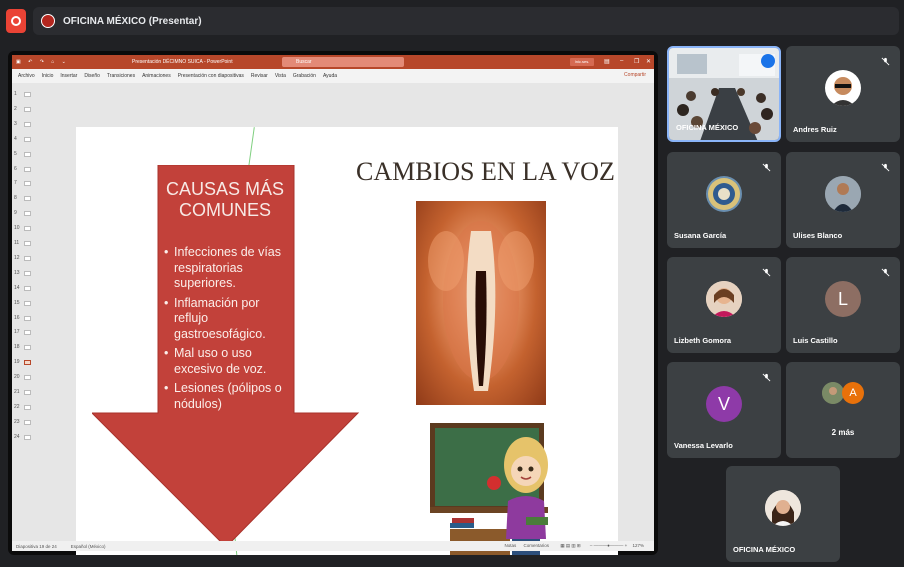  I want to click on slide-thumbnail: 11, so click(27, 243).